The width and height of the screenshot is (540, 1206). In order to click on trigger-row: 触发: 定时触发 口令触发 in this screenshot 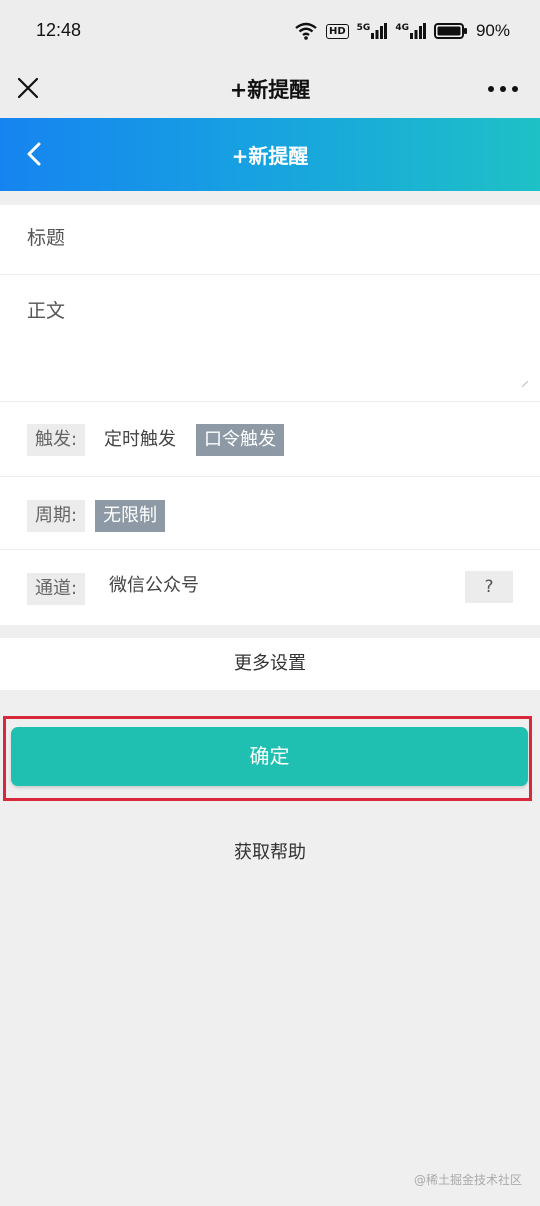, I will do `click(270, 440)`.